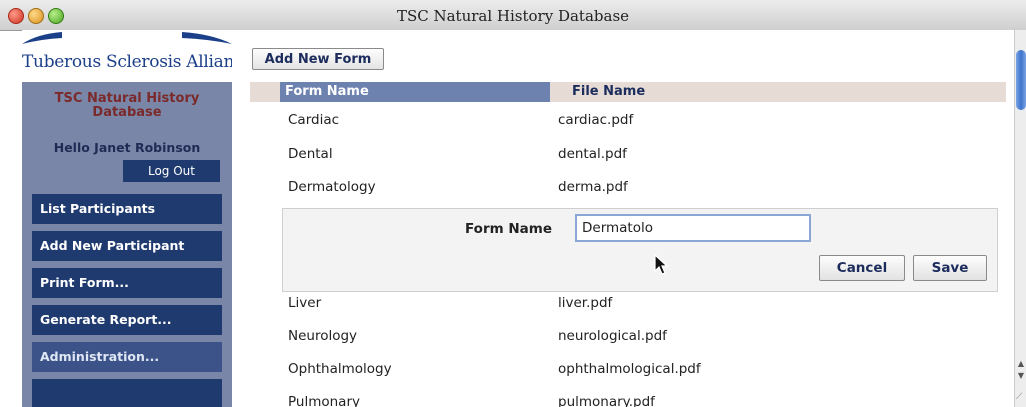 Image resolution: width=1026 pixels, height=407 pixels. What do you see at coordinates (305, 303) in the screenshot?
I see `form-name-cell: Liver` at bounding box center [305, 303].